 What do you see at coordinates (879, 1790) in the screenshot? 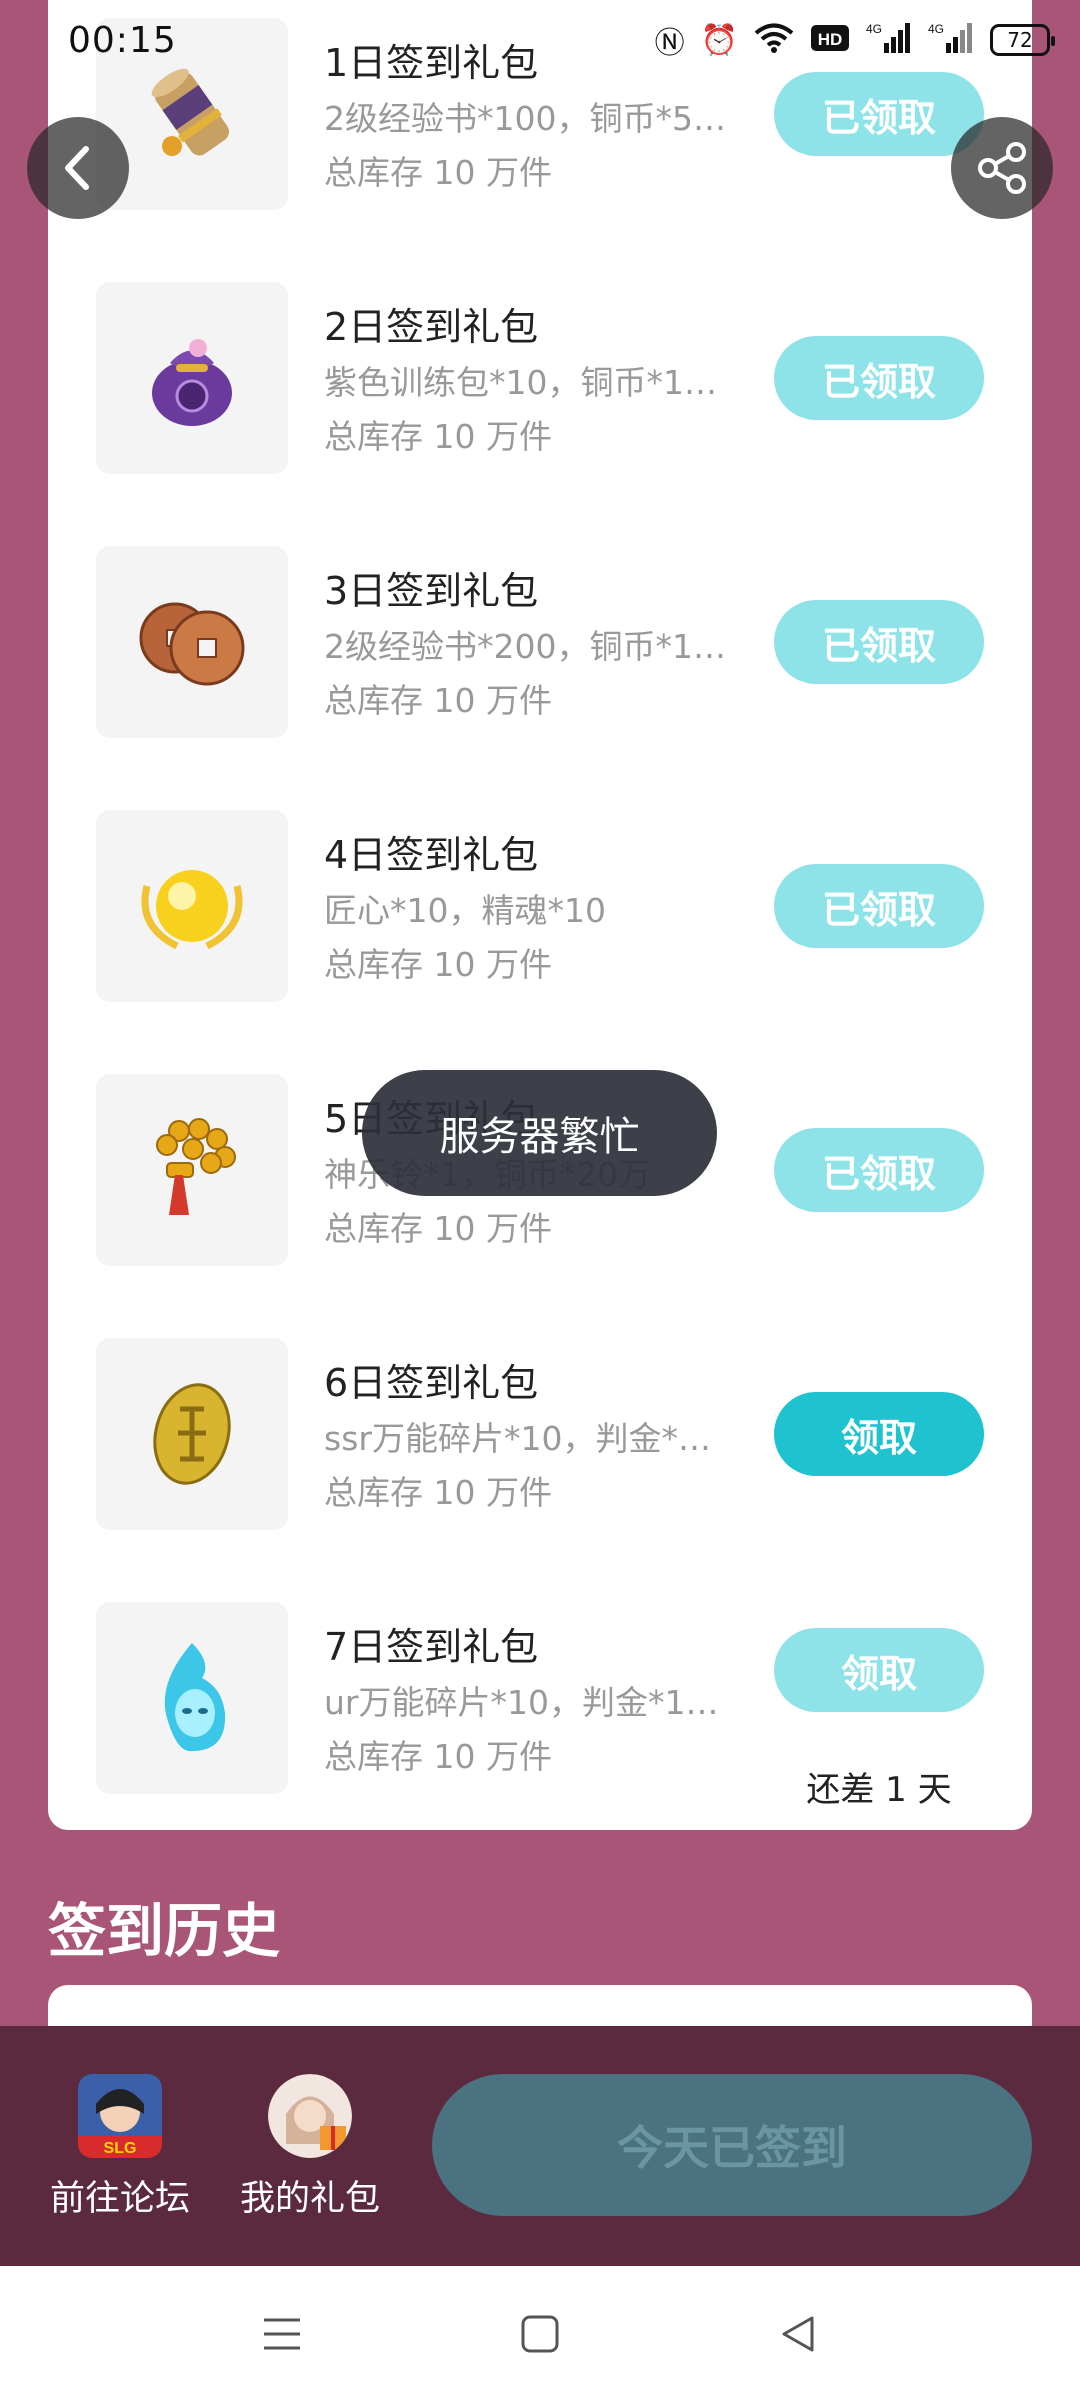
I see `days-remaining: 还差 1 天` at bounding box center [879, 1790].